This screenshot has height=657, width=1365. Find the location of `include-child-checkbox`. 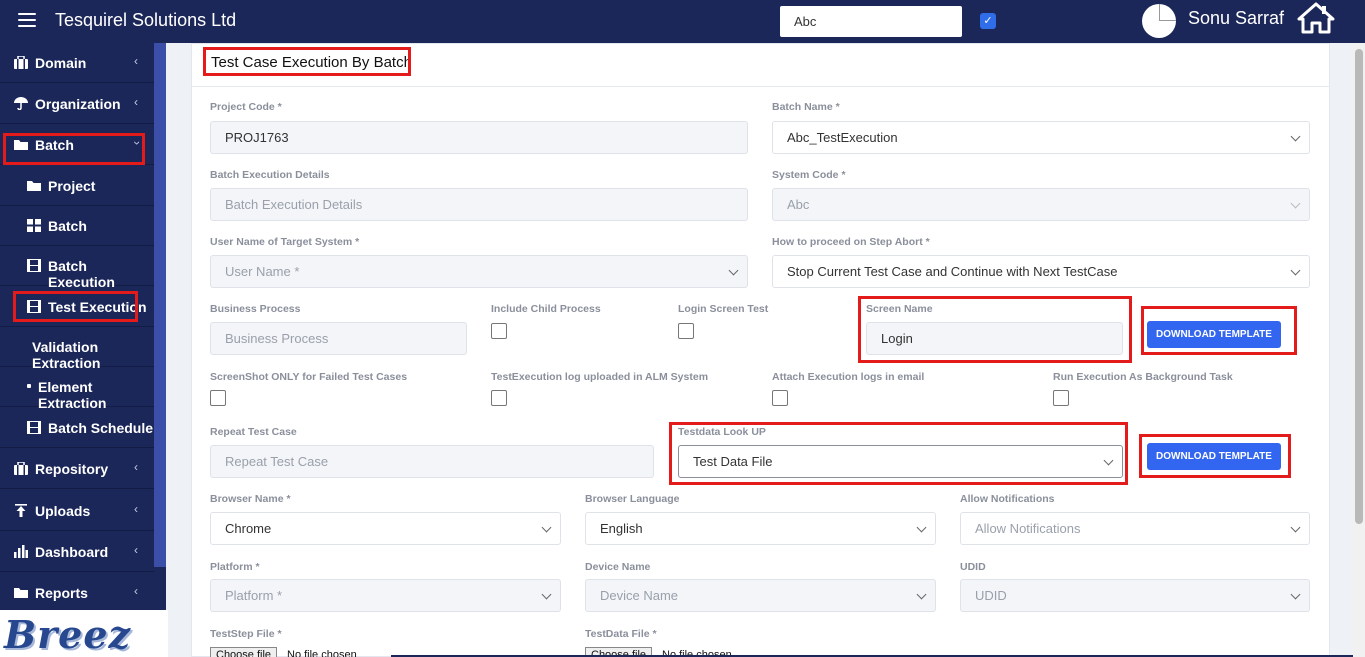

include-child-checkbox is located at coordinates (499, 331).